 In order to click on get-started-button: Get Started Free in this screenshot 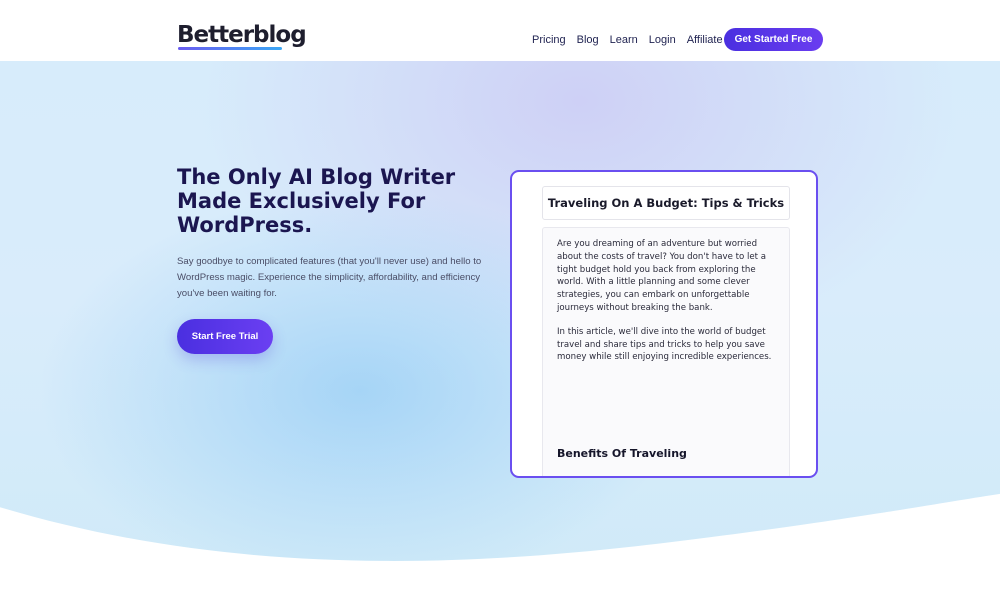, I will do `click(773, 39)`.